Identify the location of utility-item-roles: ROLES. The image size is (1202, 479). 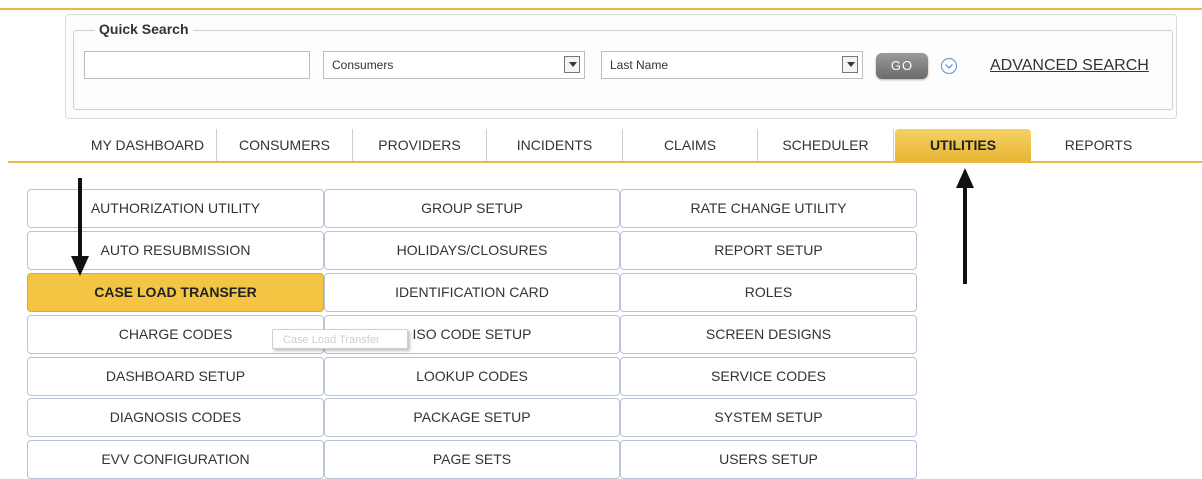
(768, 292).